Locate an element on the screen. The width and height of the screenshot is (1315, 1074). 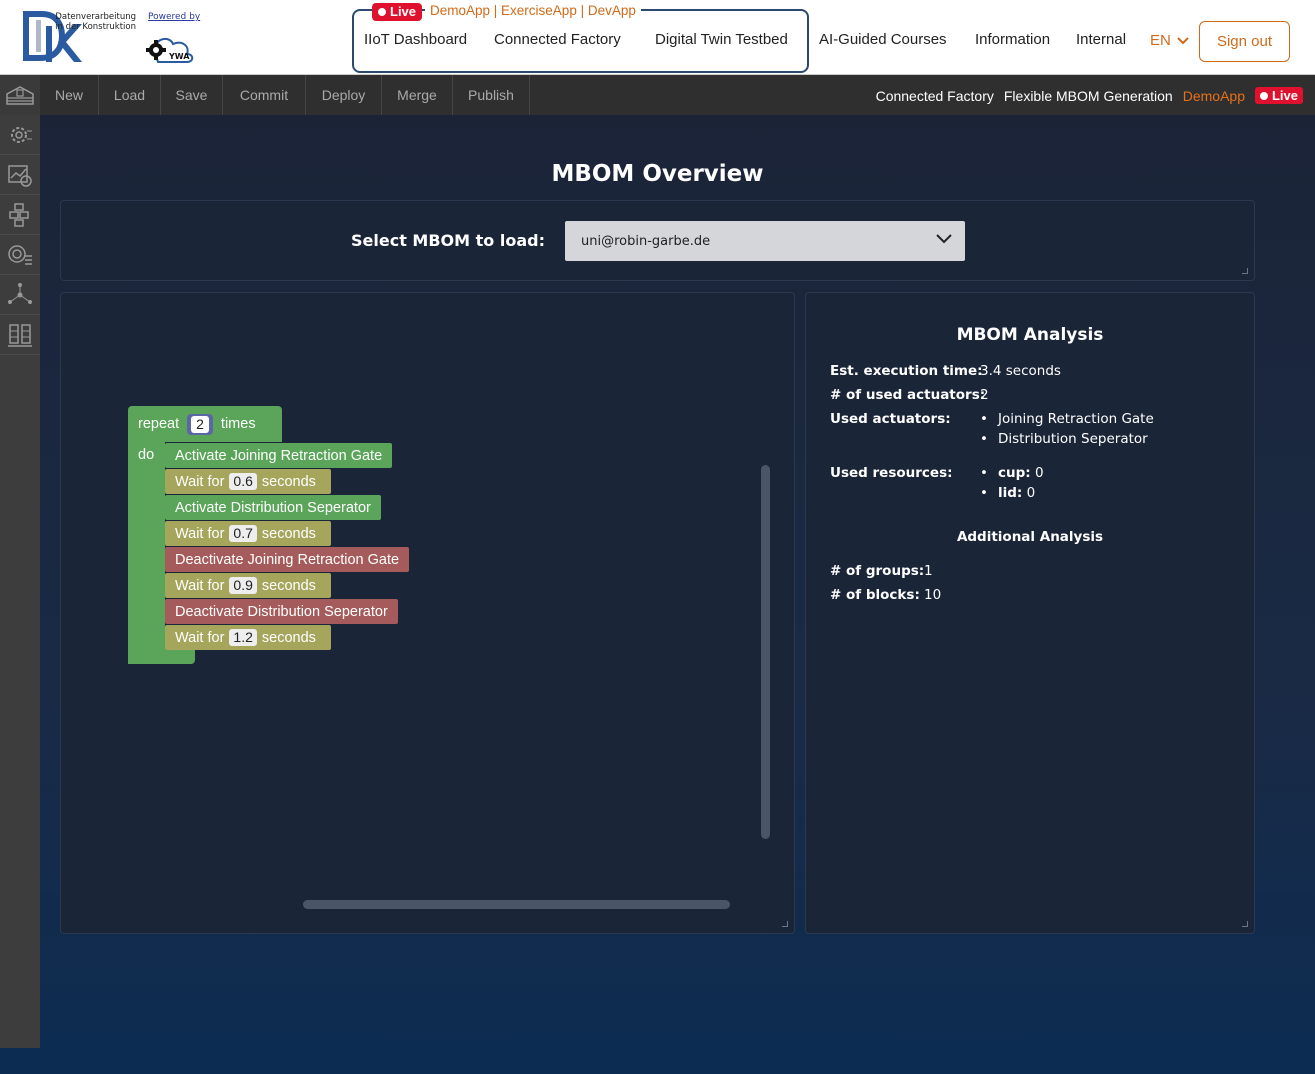
sign-out-button: Sign out is located at coordinates (1244, 41).